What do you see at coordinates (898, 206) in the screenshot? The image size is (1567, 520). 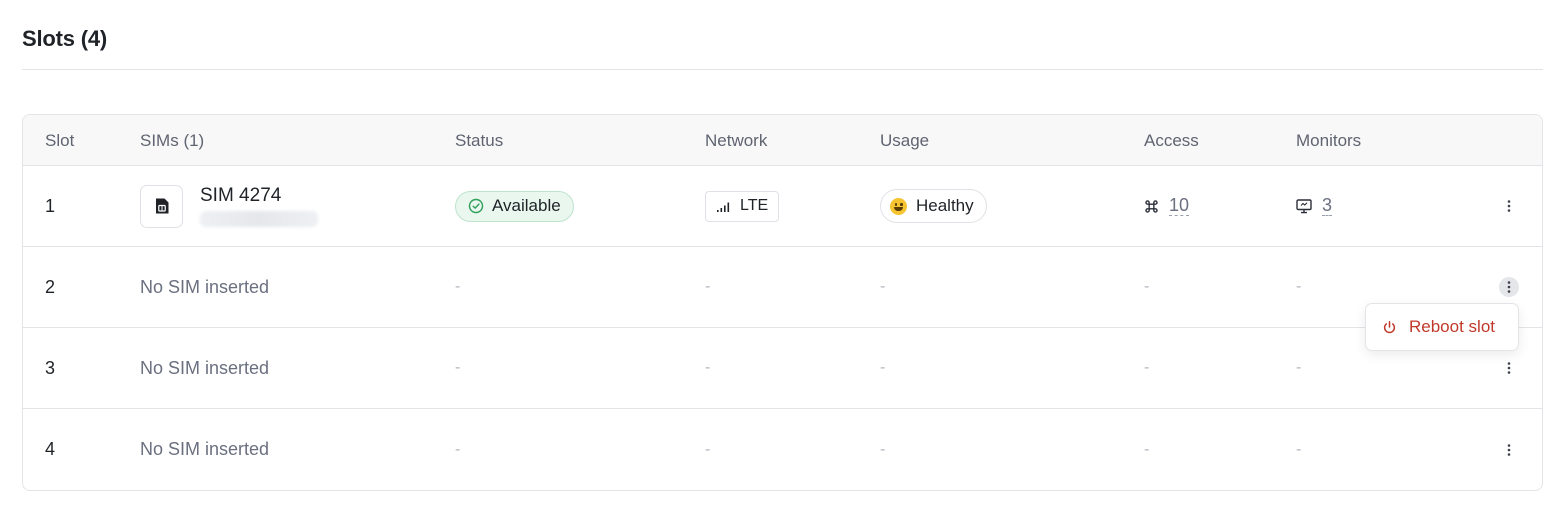 I see `smiley-emoji-icon` at bounding box center [898, 206].